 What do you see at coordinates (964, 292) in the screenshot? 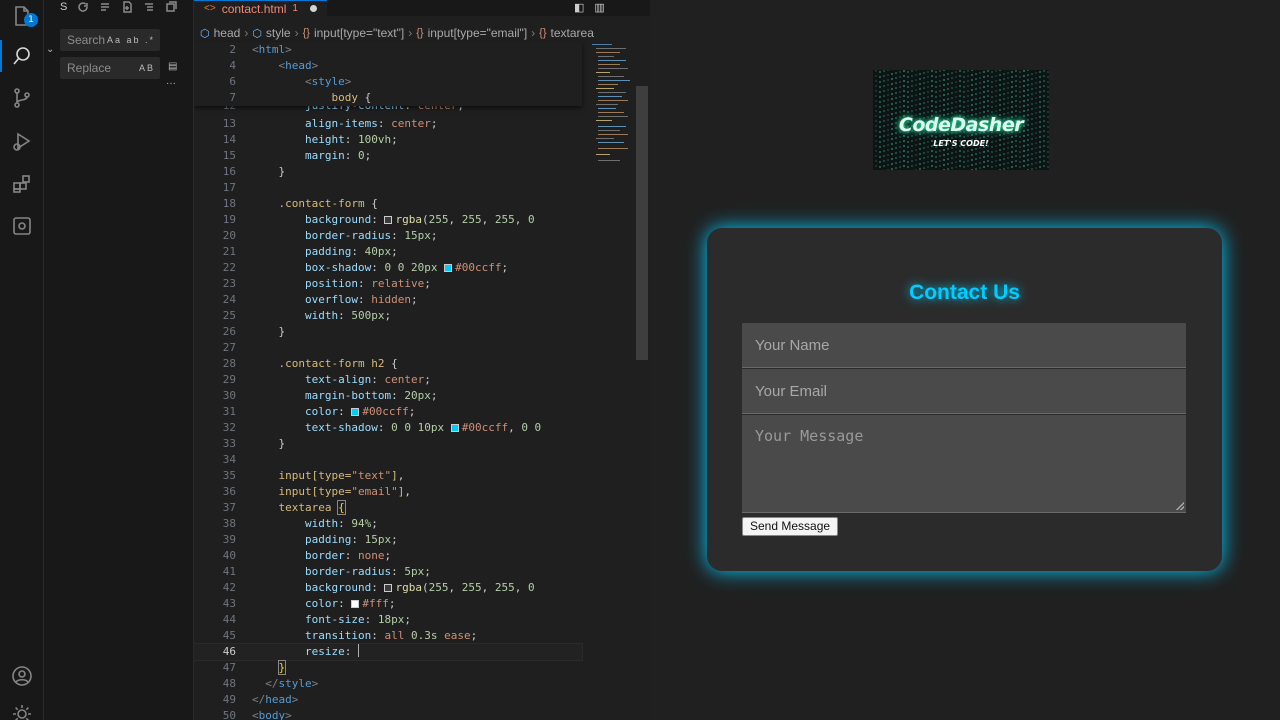
I see `contact-heading: Contact Us` at bounding box center [964, 292].